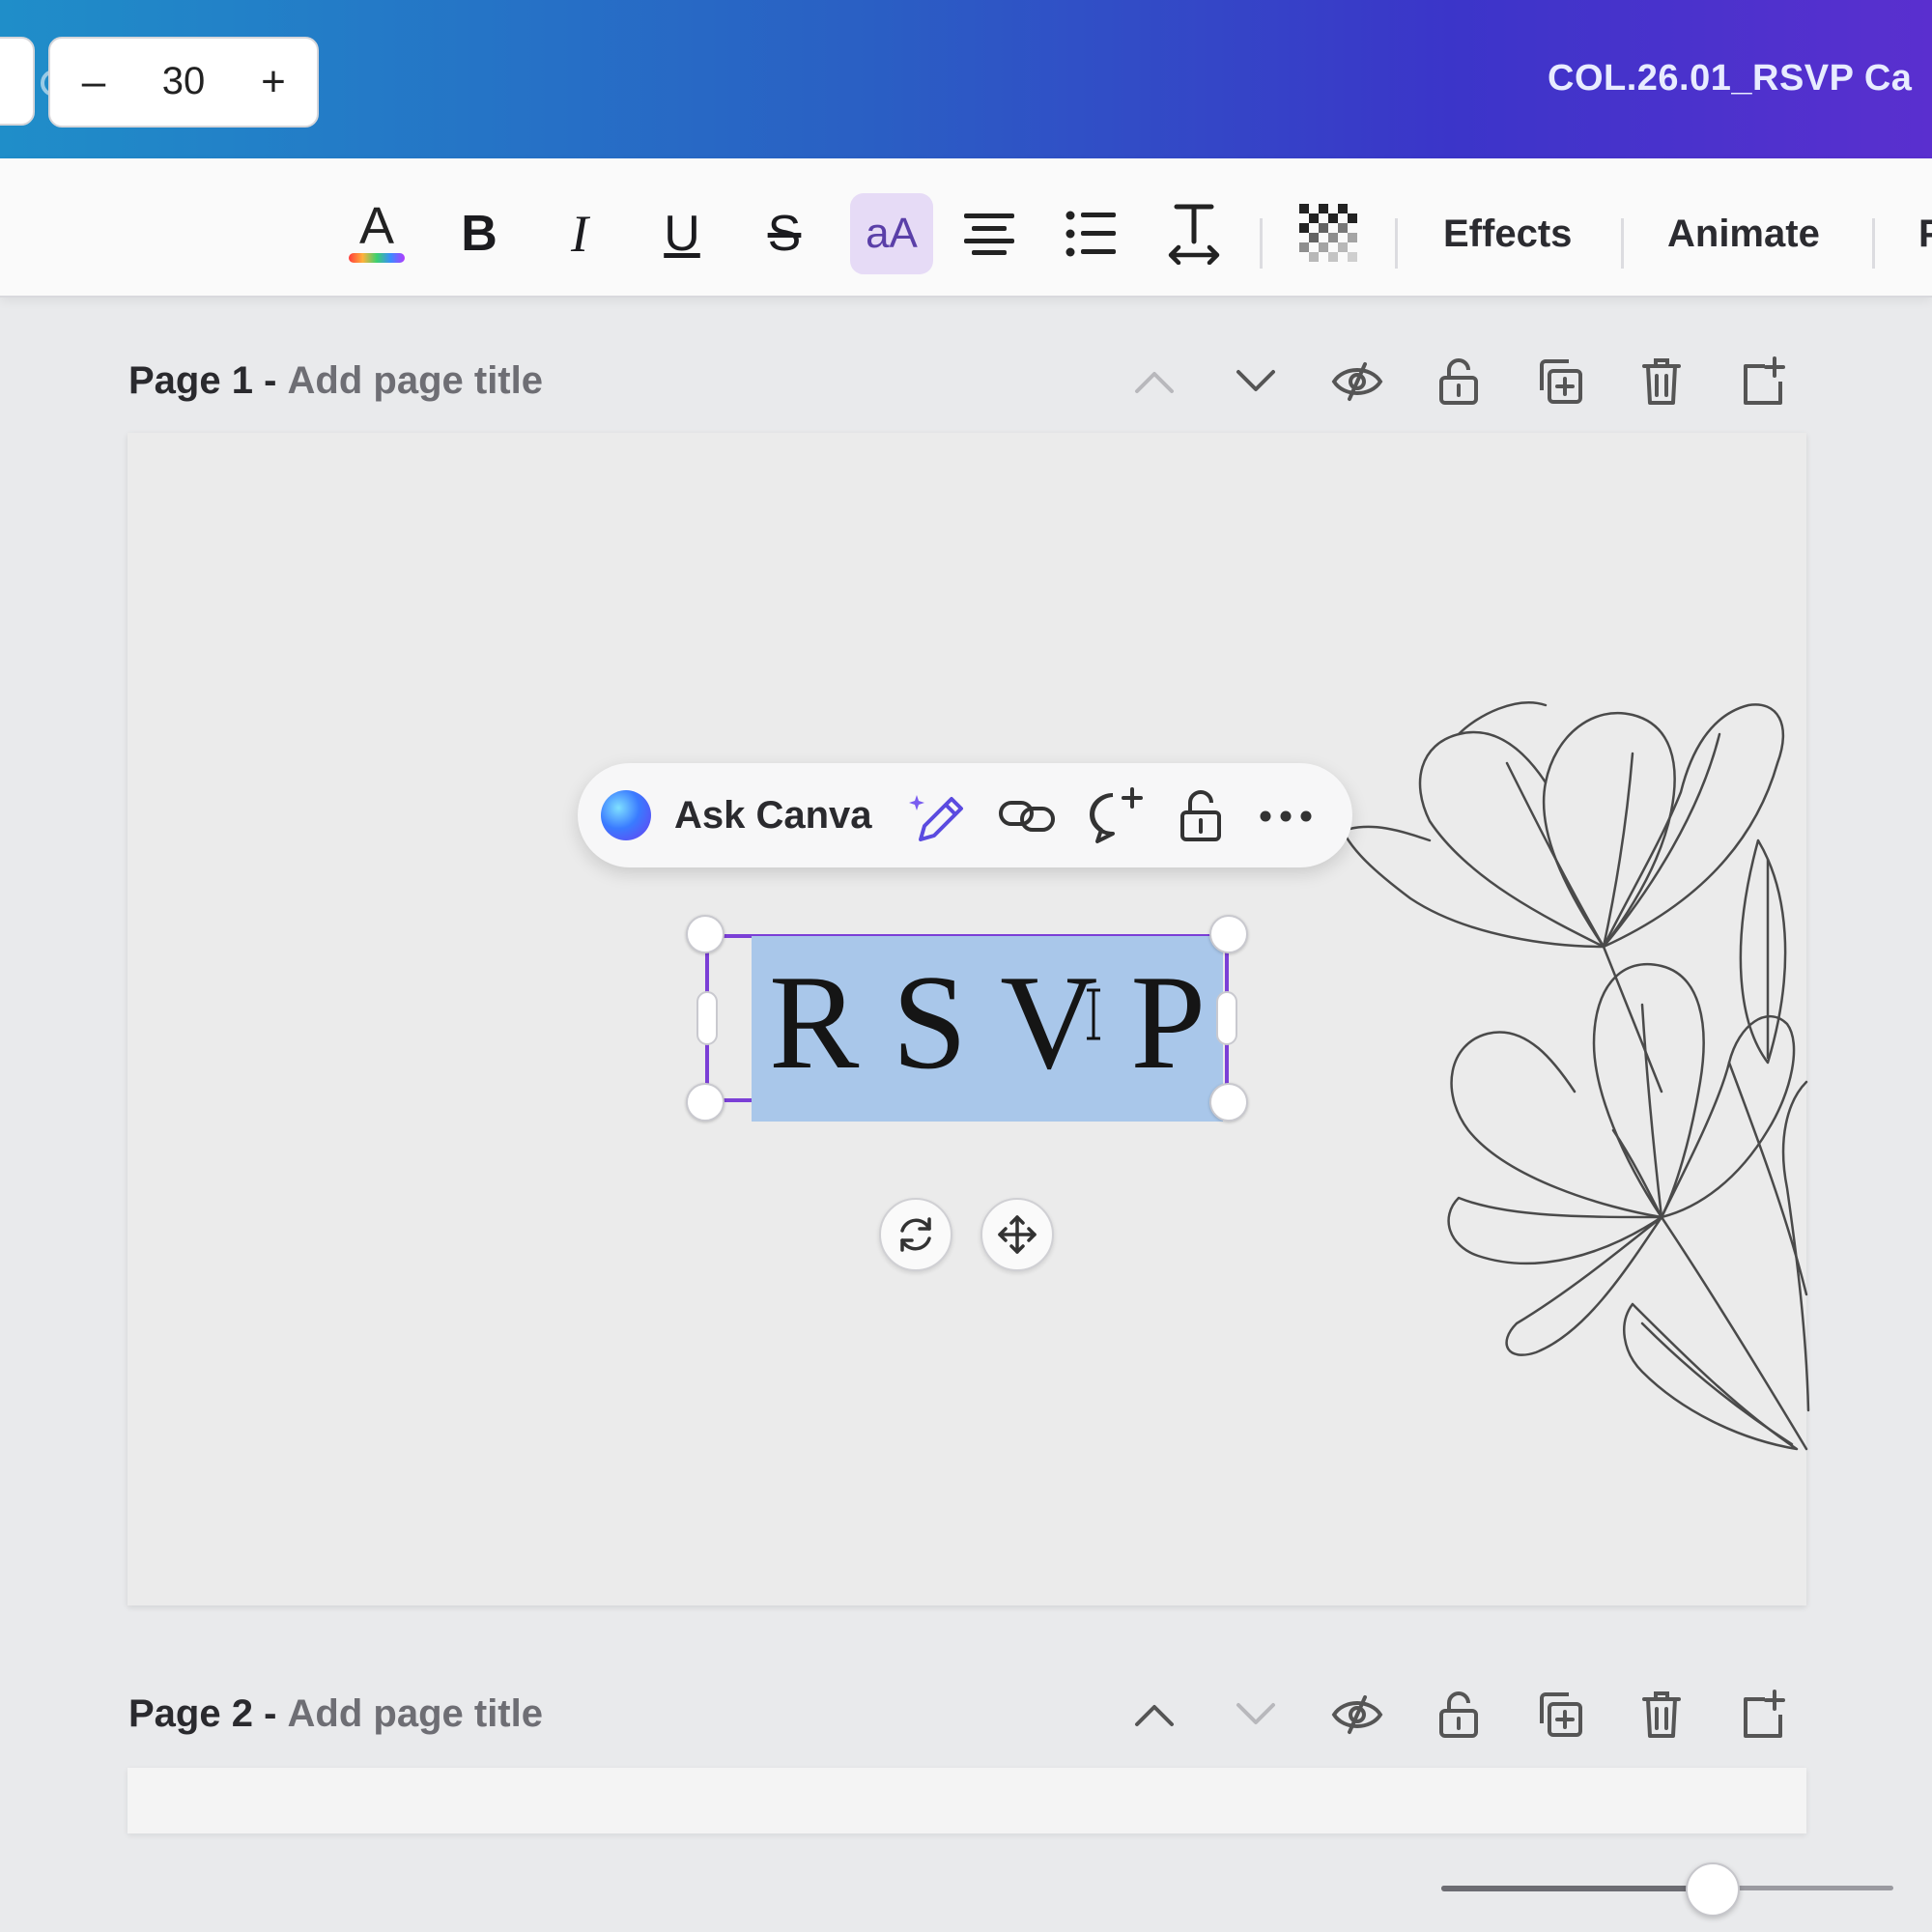 The image size is (1932, 1932). I want to click on letter-spacing-icon, so click(1194, 234).